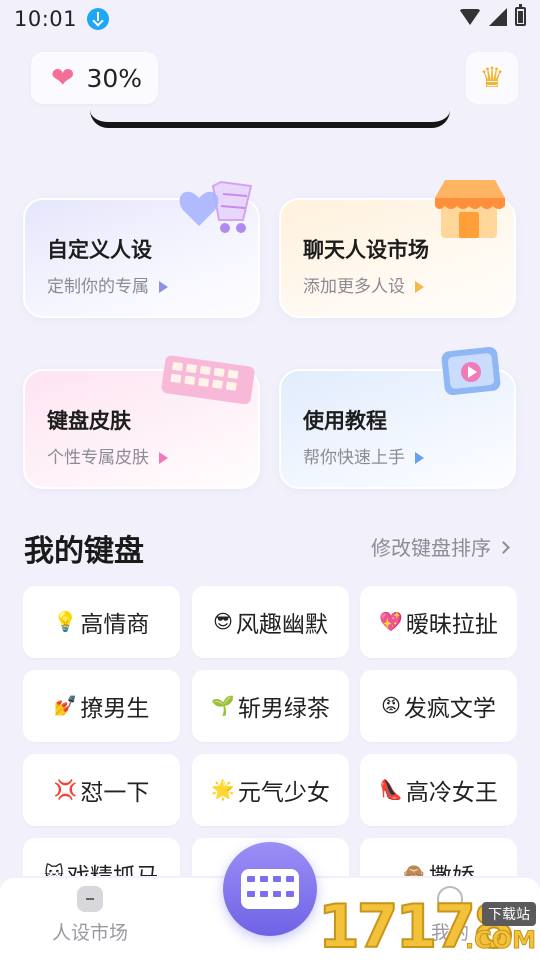 Image resolution: width=540 pixels, height=960 pixels. What do you see at coordinates (63, 77) in the screenshot?
I see `heart-icon: ❤` at bounding box center [63, 77].